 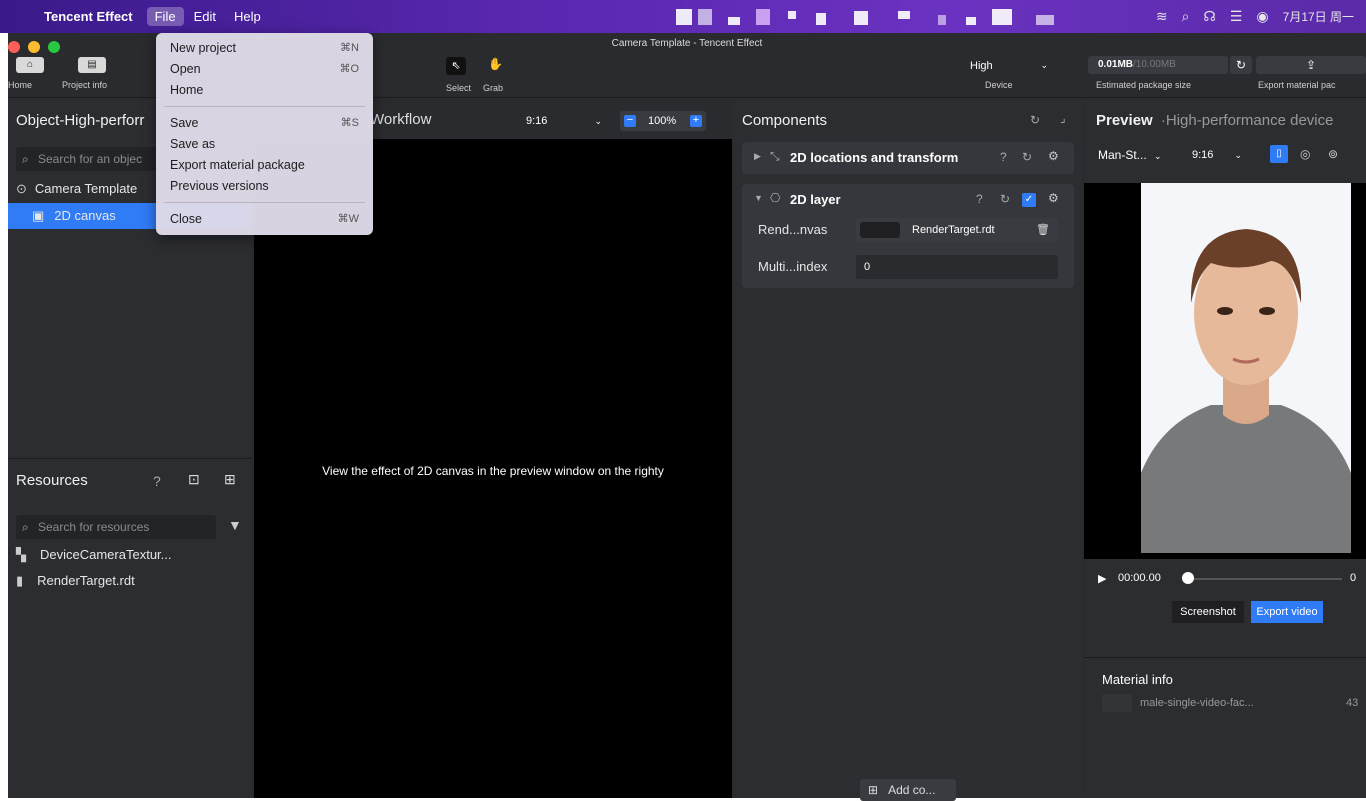 I want to click on add-resource-icon: ⊞, so click(x=230, y=479).